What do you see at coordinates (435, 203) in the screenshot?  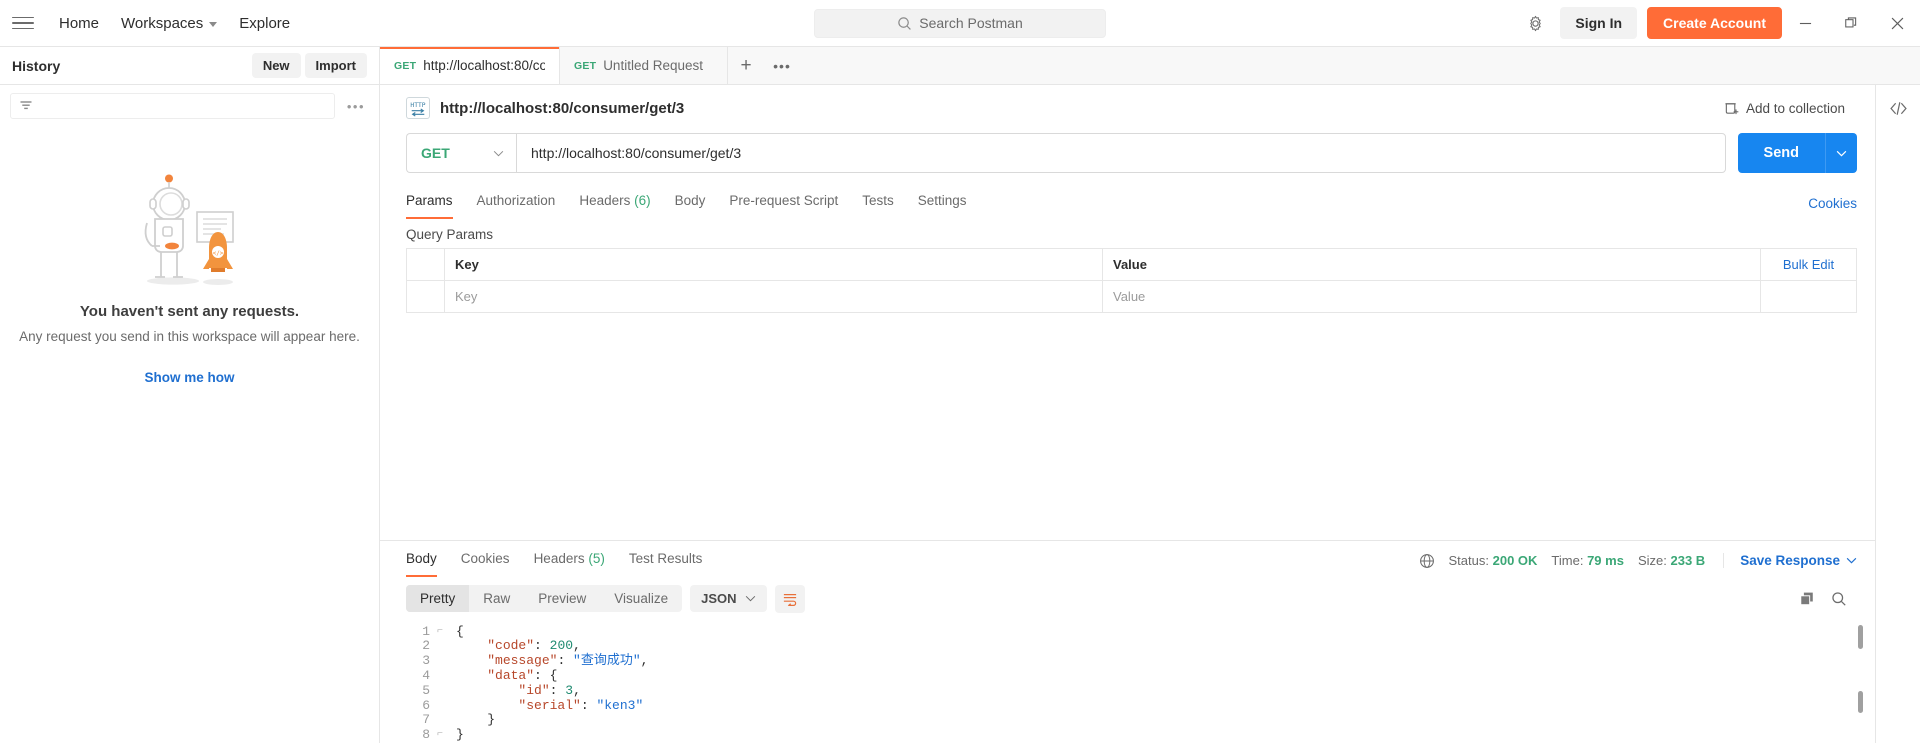 I see `tab-params: Params` at bounding box center [435, 203].